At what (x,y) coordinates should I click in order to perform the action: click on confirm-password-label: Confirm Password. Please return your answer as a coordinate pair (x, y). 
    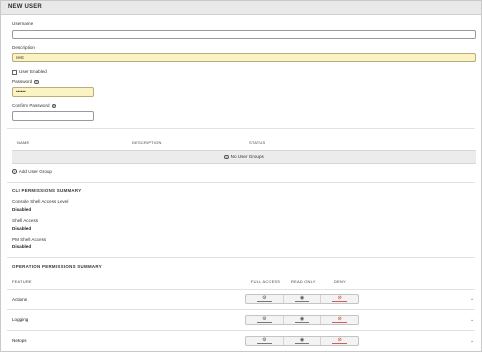
    Looking at the image, I should click on (31, 105).